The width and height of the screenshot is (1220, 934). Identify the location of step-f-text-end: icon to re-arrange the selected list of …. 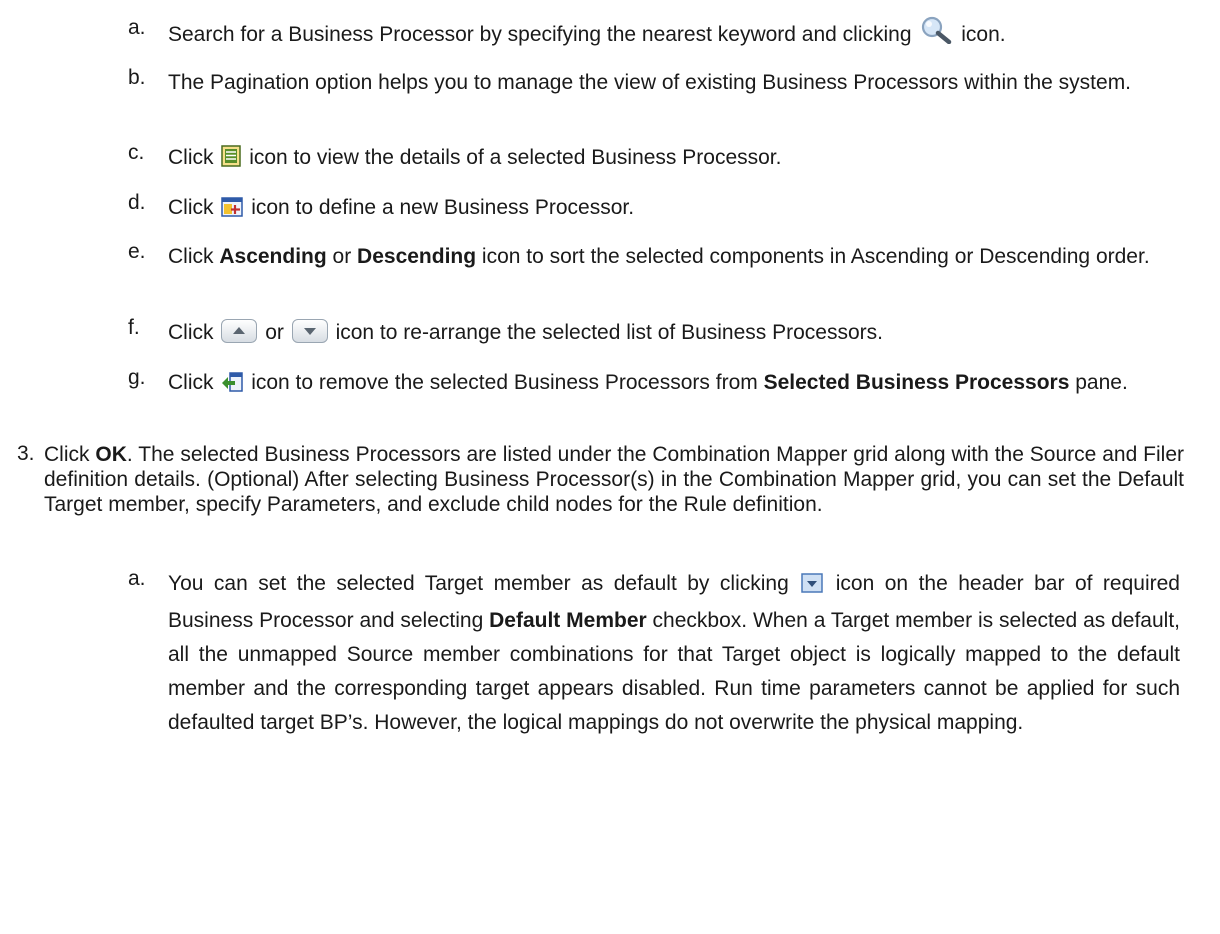
(609, 332).